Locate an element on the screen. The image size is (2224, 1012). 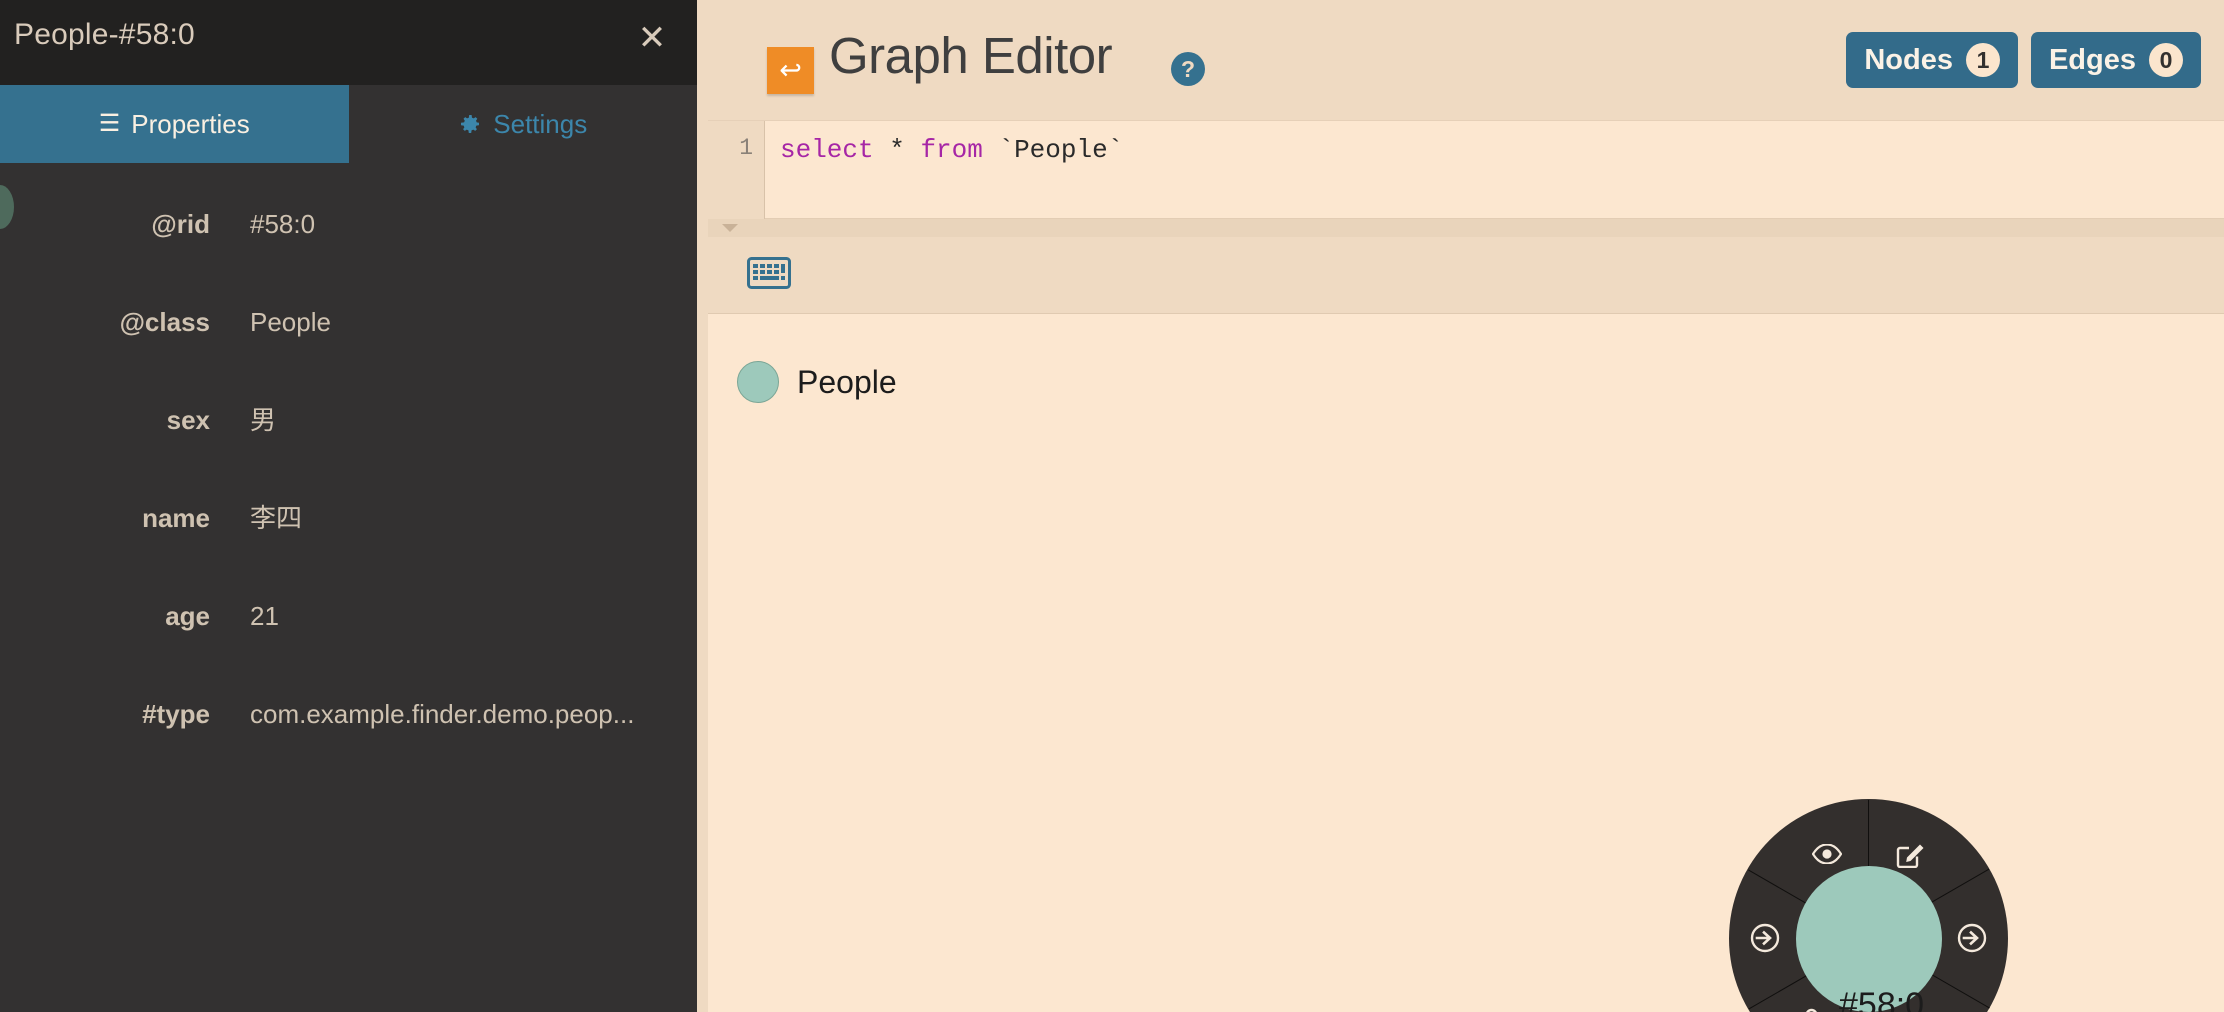
close-icon: ✕ is located at coordinates (652, 38).